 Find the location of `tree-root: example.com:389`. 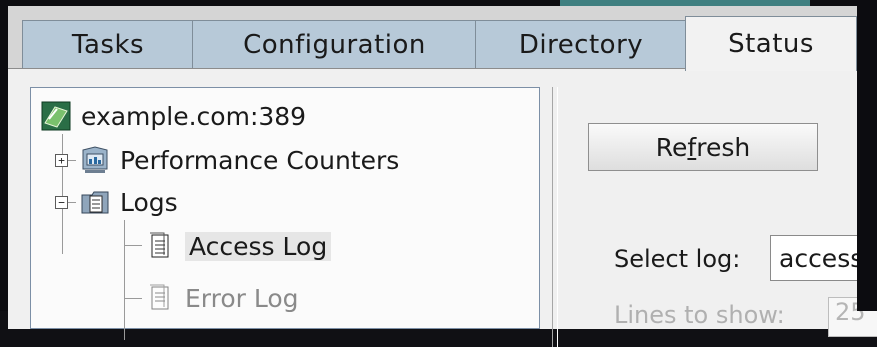

tree-root: example.com:389 is located at coordinates (173, 116).